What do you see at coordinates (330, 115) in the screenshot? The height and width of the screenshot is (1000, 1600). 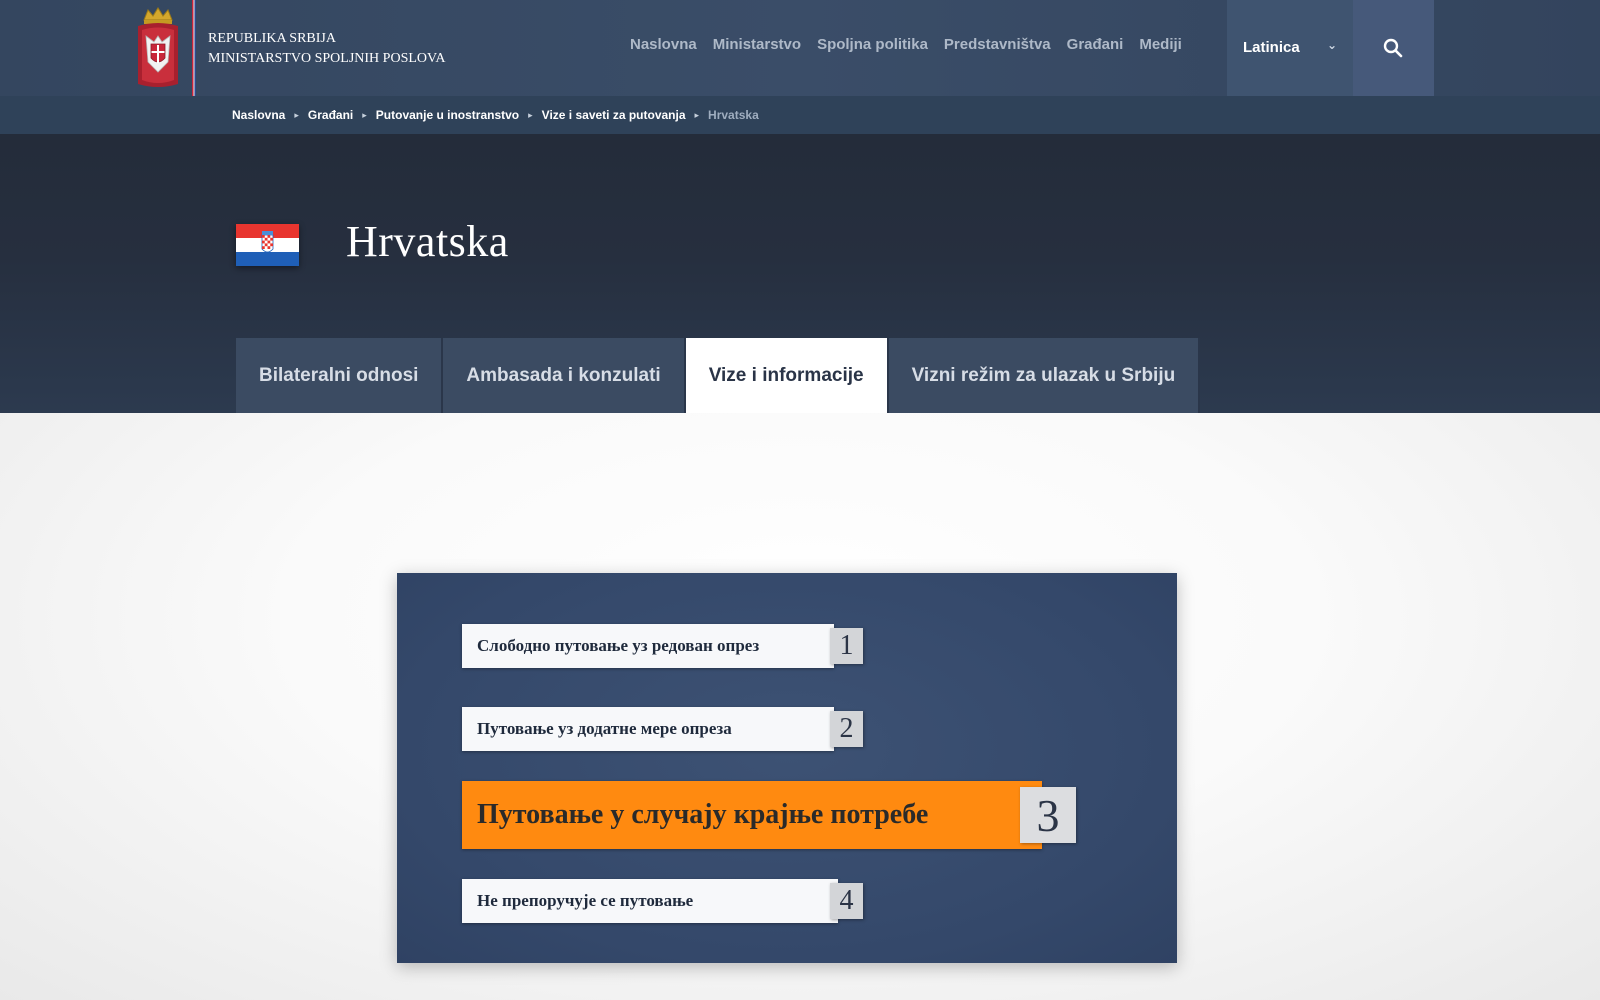 I see `breadcrumb-gradjani: Građani` at bounding box center [330, 115].